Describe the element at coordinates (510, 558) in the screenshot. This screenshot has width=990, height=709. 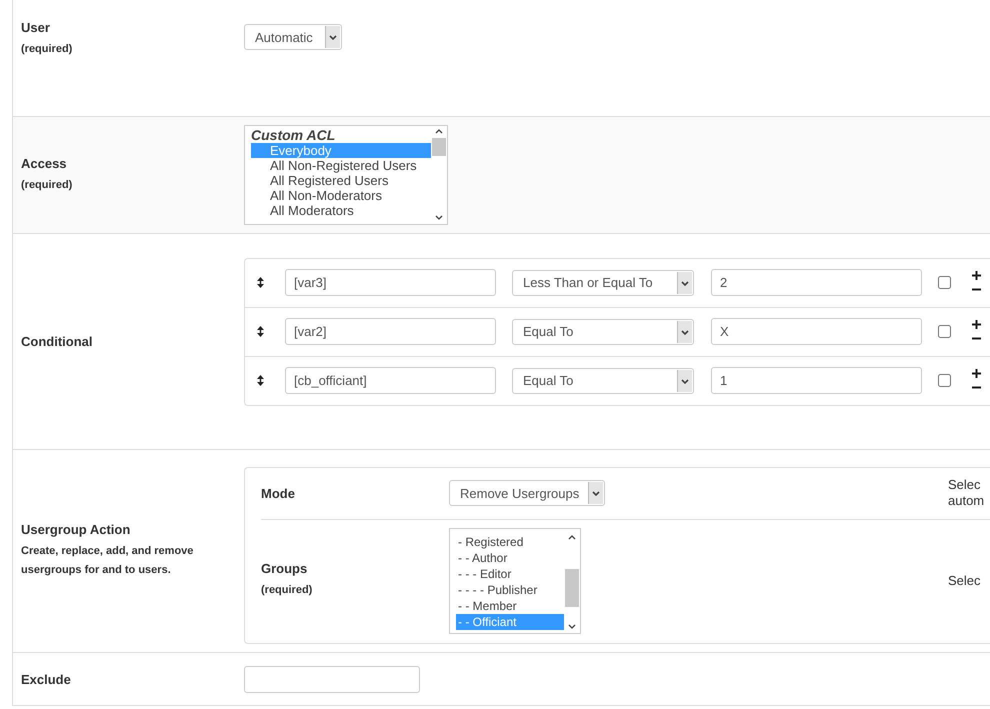
I see `list-option: - - Author` at that location.